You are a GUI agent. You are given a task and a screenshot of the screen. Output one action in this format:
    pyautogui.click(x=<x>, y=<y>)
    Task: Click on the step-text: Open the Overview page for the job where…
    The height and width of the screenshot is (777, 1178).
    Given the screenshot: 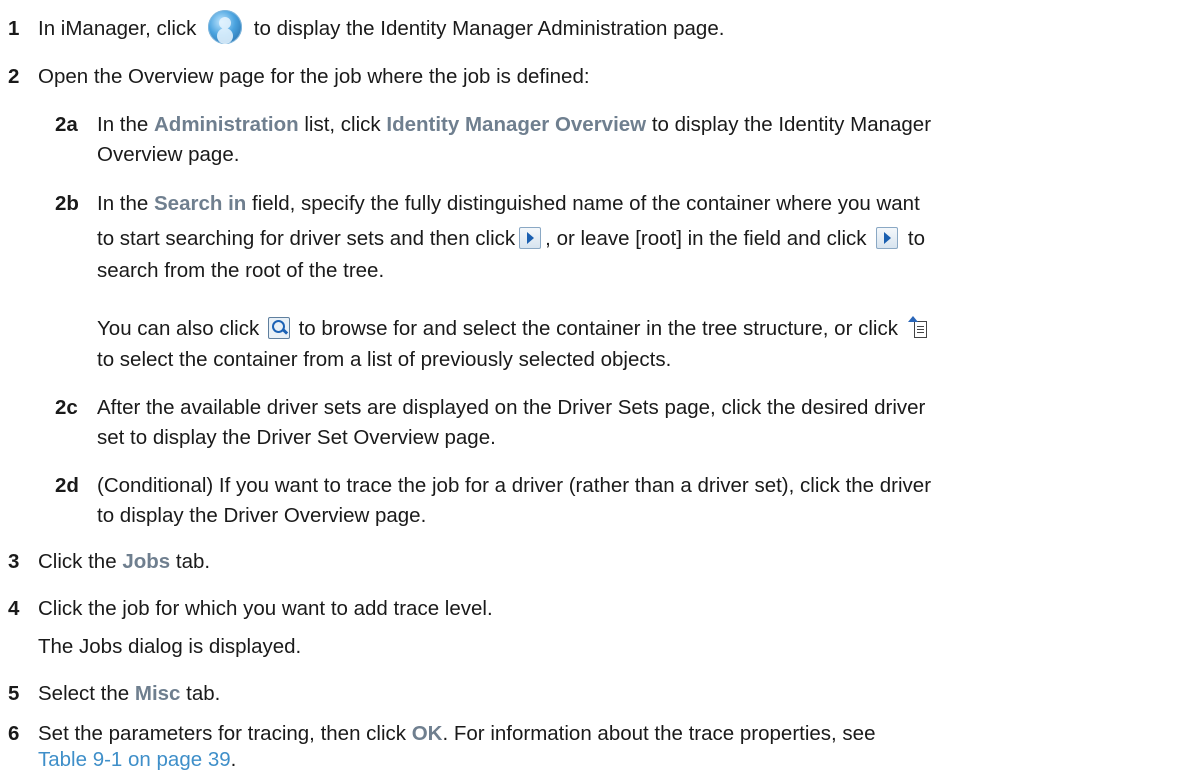 What is the action you would take?
    pyautogui.click(x=314, y=76)
    